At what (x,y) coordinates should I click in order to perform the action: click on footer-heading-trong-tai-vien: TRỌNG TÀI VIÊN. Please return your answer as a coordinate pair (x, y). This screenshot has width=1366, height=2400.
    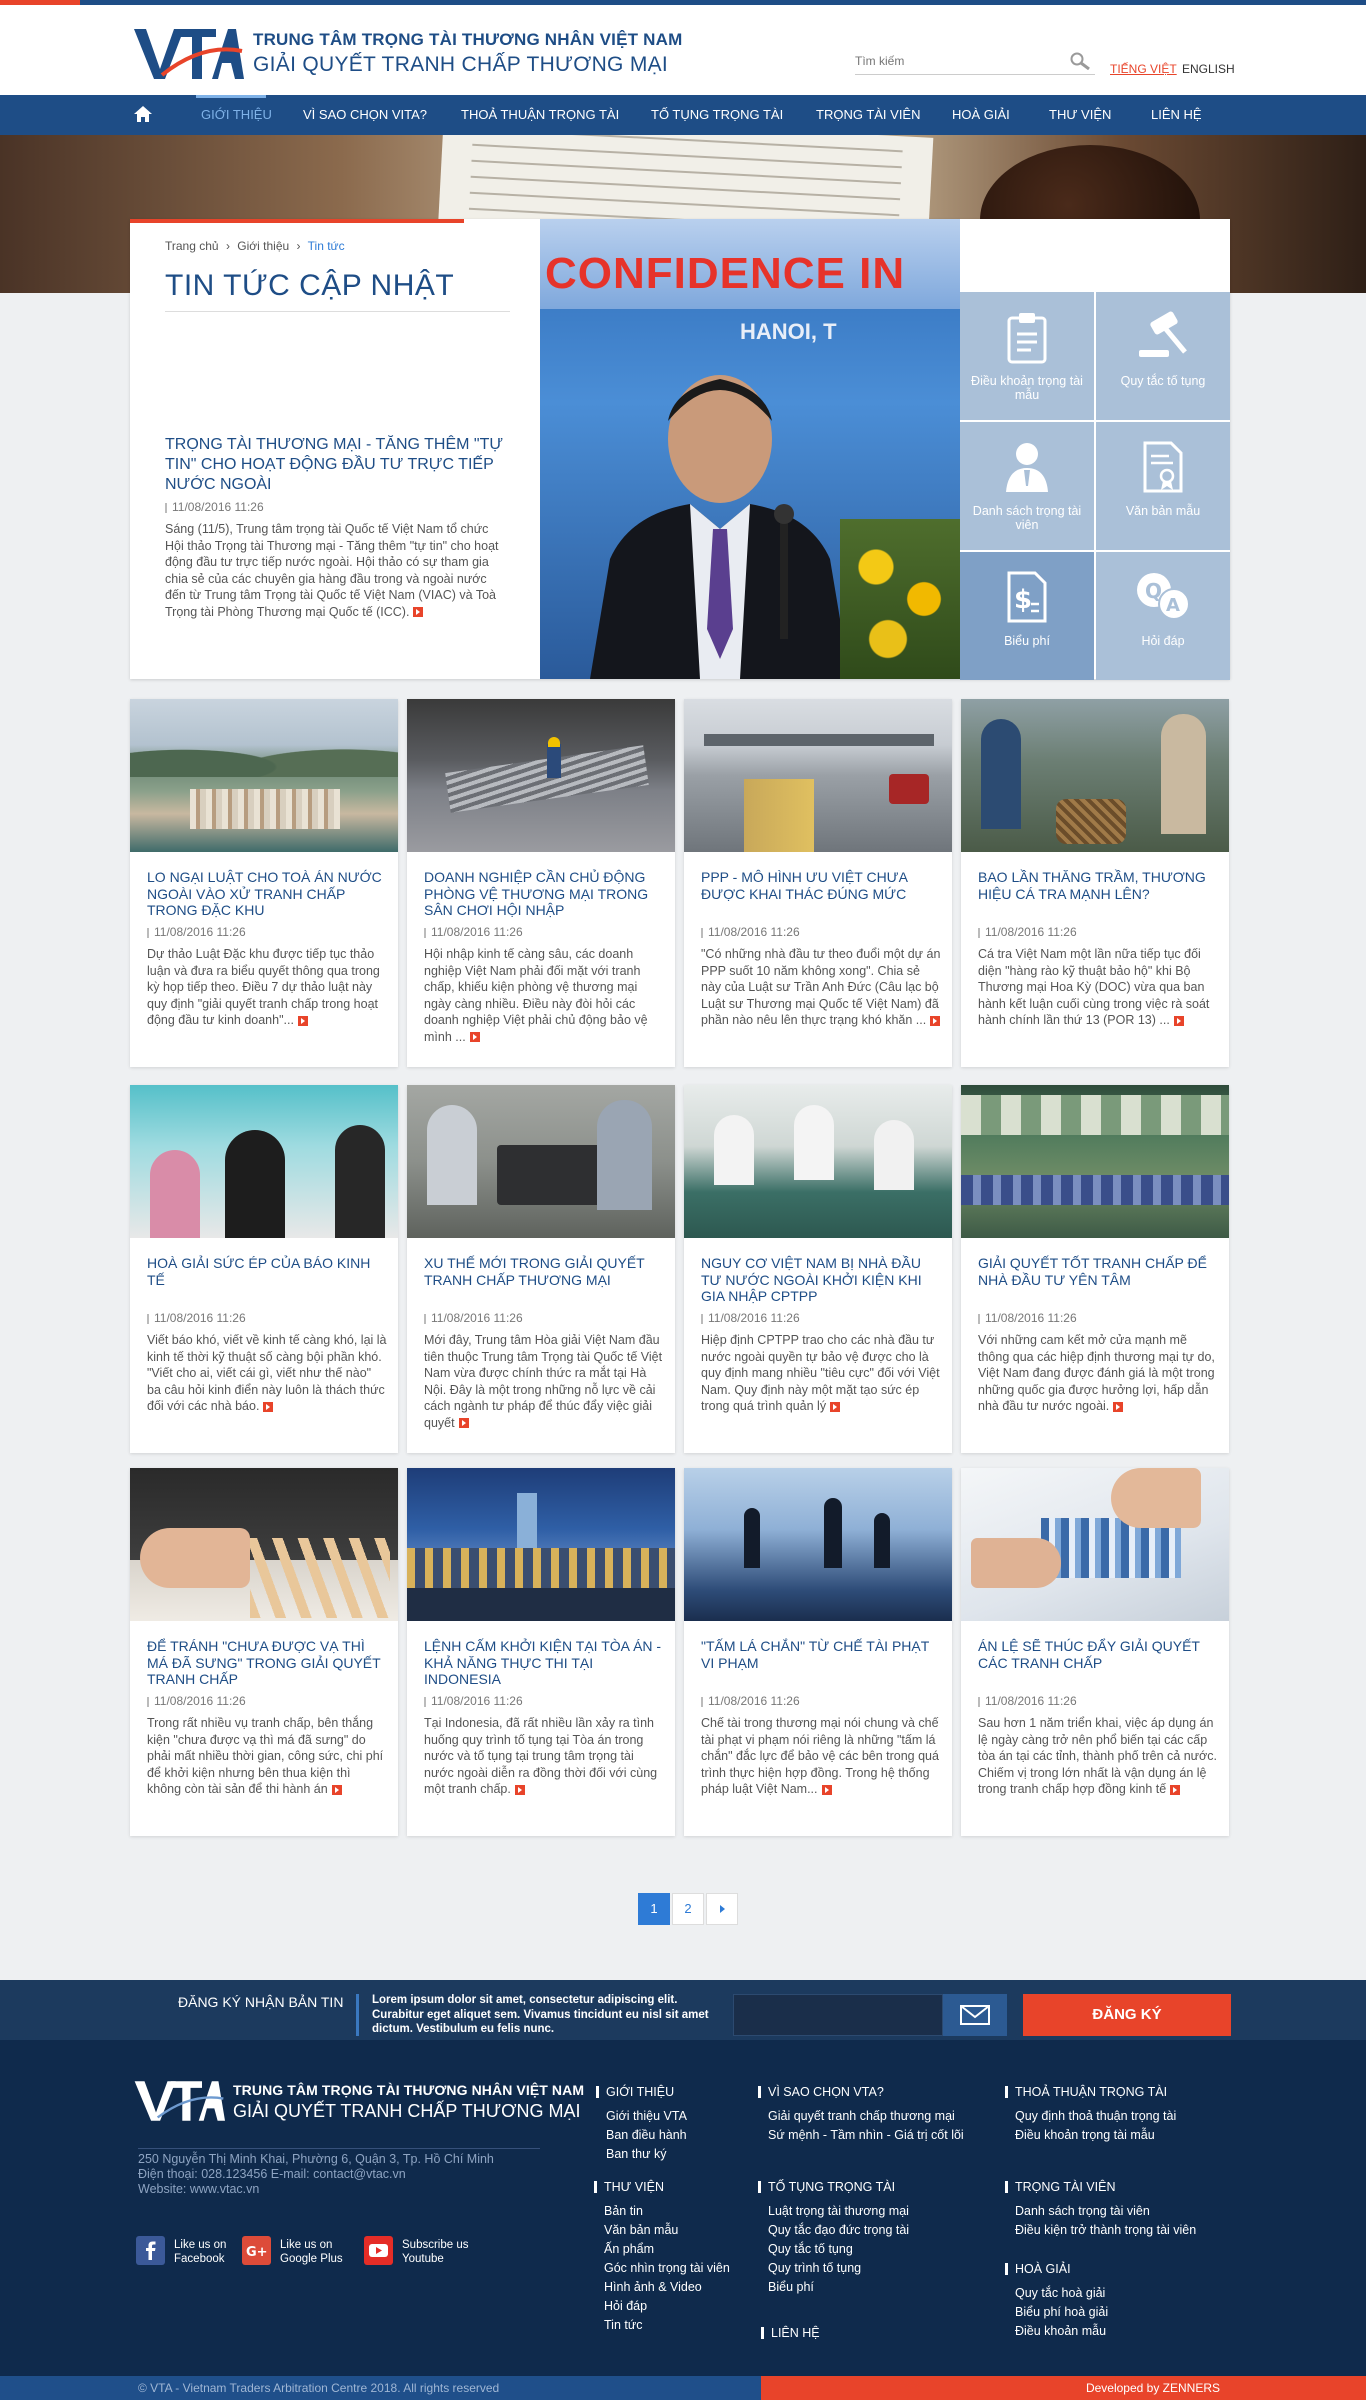
    Looking at the image, I should click on (1060, 2187).